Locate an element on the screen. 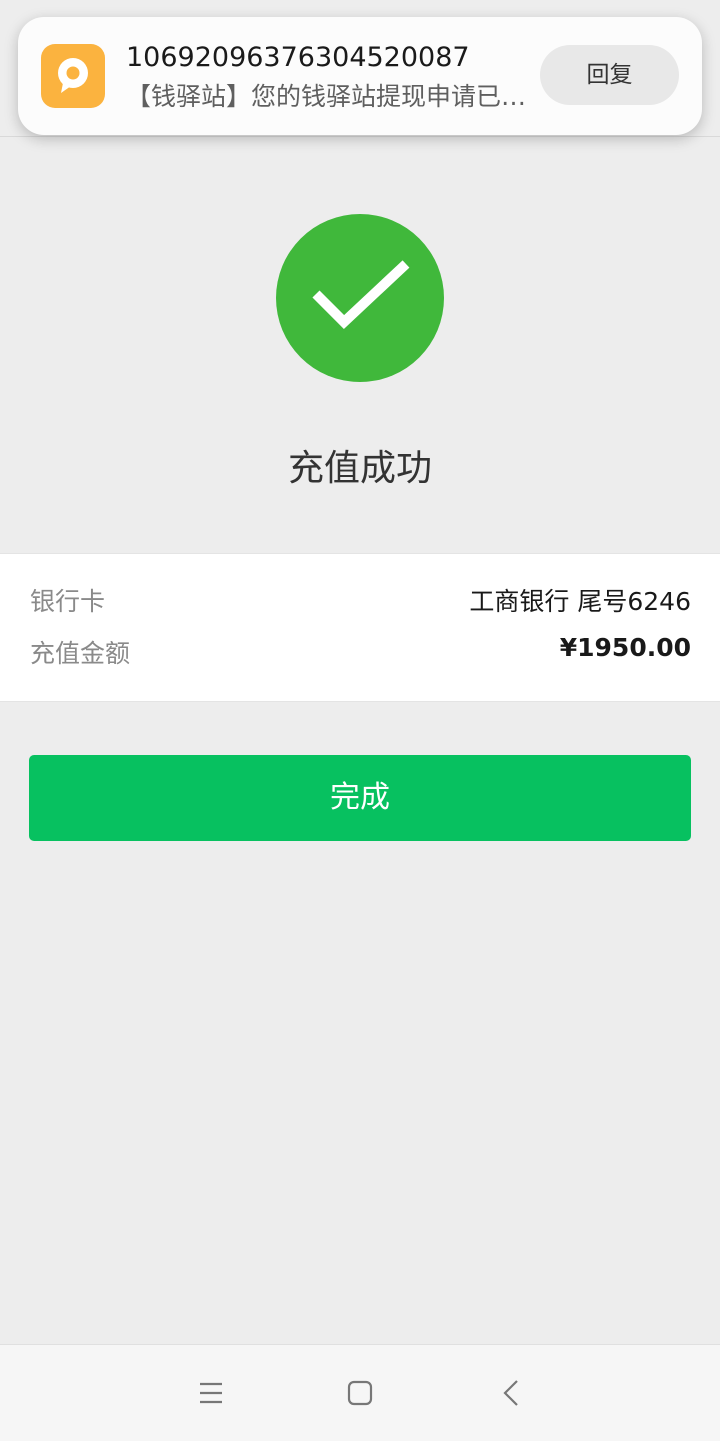 Image resolution: width=720 pixels, height=1441 pixels. amount-label: 充值金额 is located at coordinates (80, 653).